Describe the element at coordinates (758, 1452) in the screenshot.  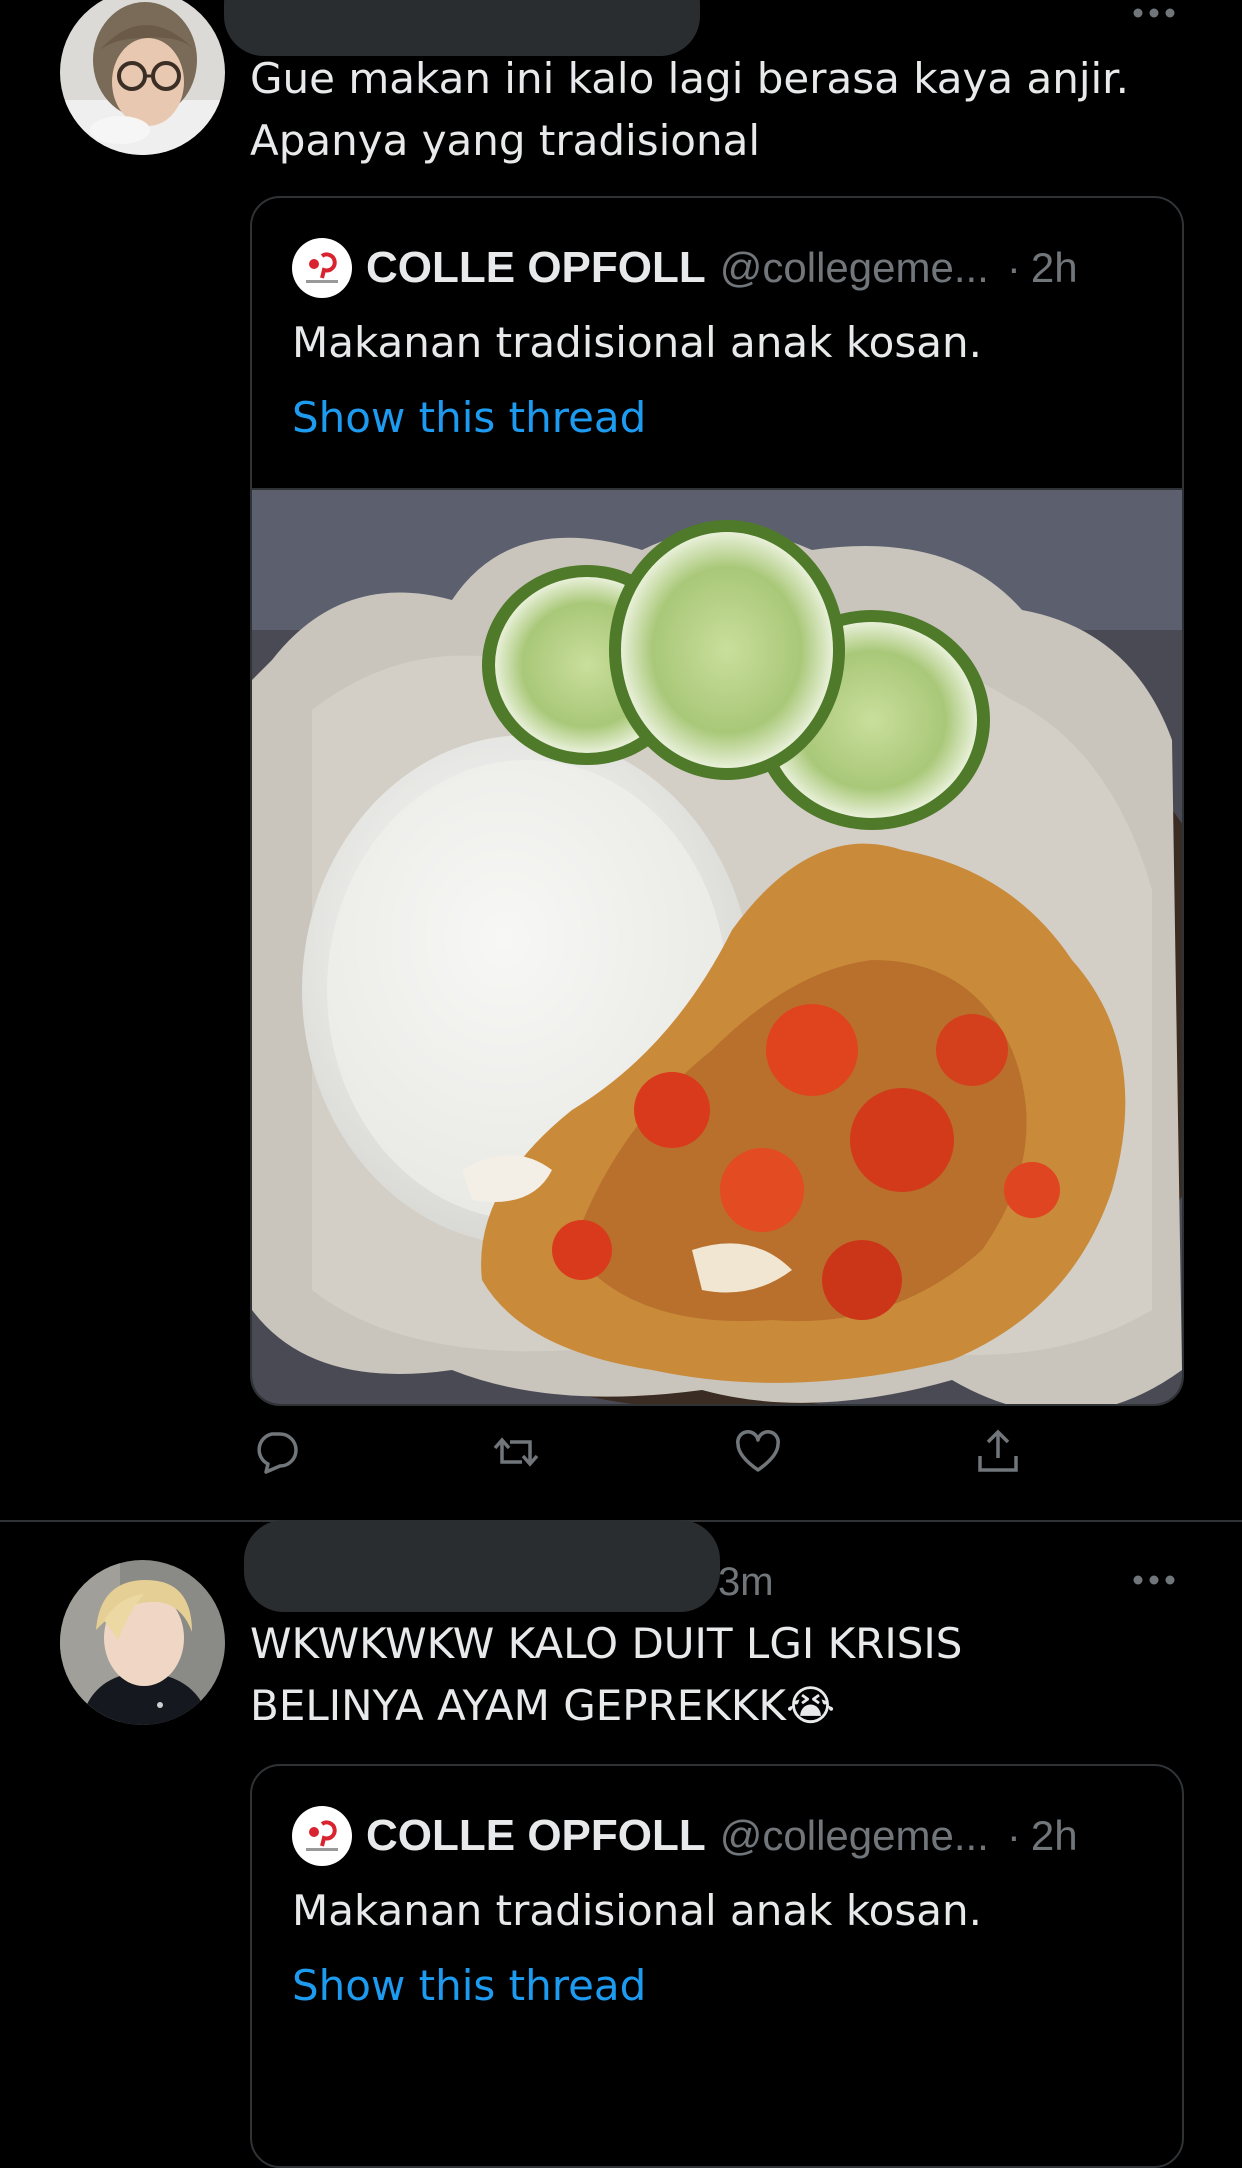
I see `like-icon` at that location.